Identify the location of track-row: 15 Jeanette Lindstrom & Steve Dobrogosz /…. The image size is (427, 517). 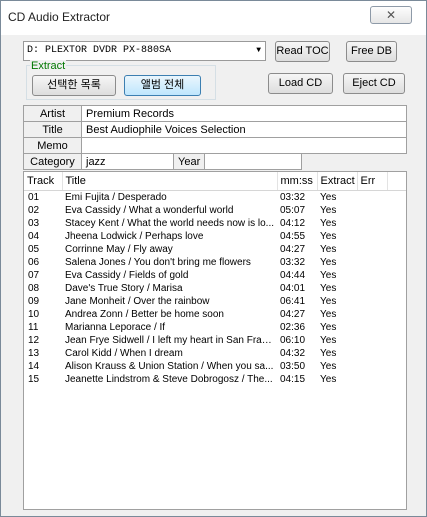
(215, 379).